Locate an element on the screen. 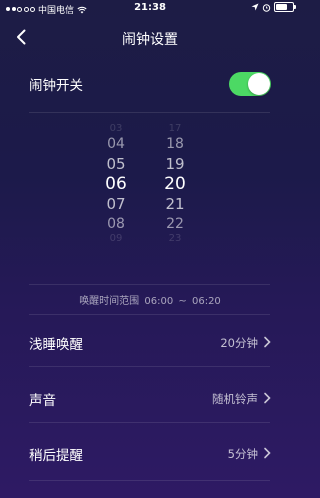 This screenshot has height=498, width=320. battery-icon is located at coordinates (285, 7).